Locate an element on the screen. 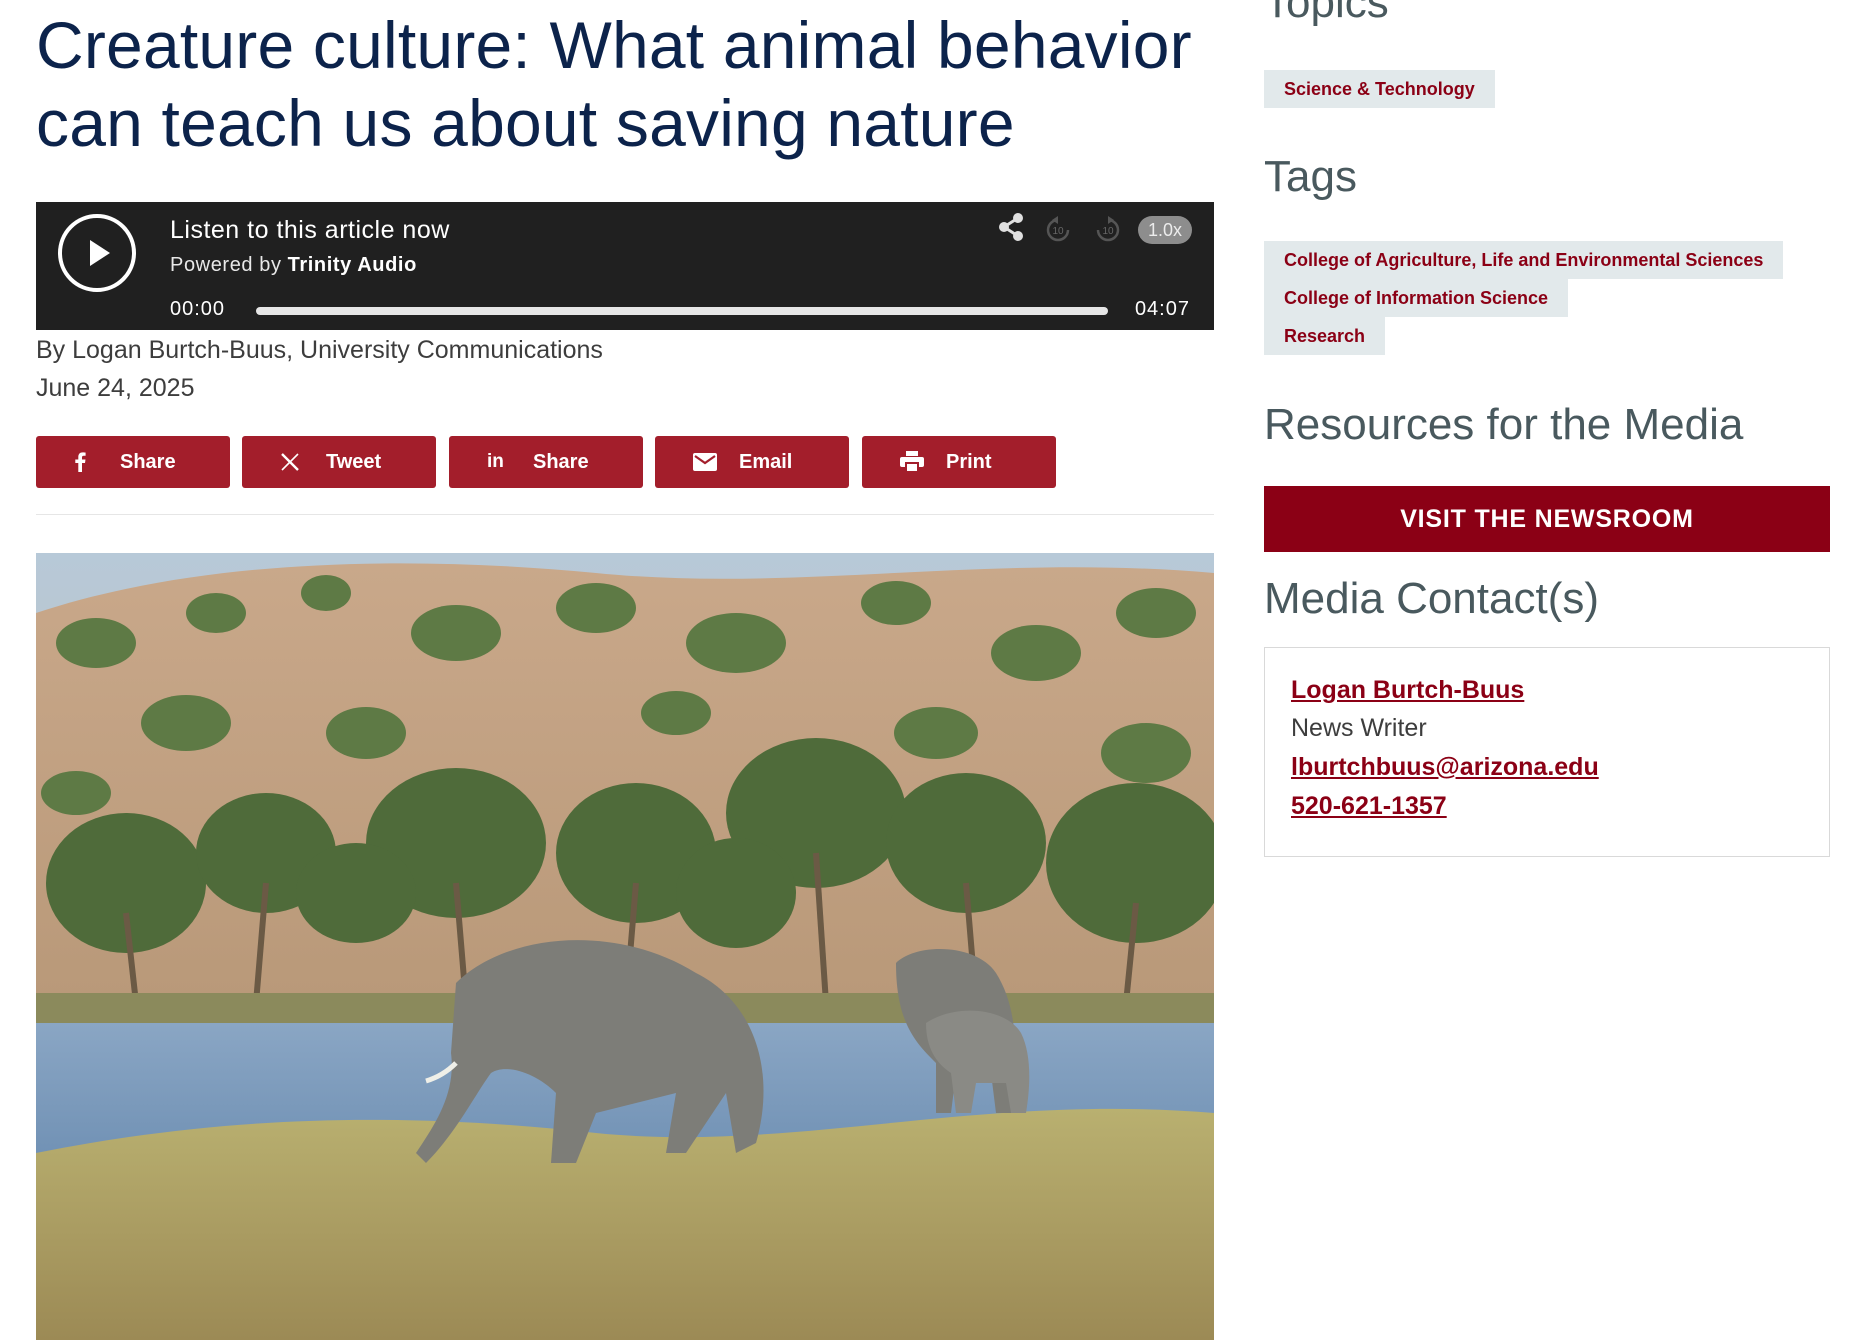 The height and width of the screenshot is (1340, 1866). print-button: Print is located at coordinates (959, 462).